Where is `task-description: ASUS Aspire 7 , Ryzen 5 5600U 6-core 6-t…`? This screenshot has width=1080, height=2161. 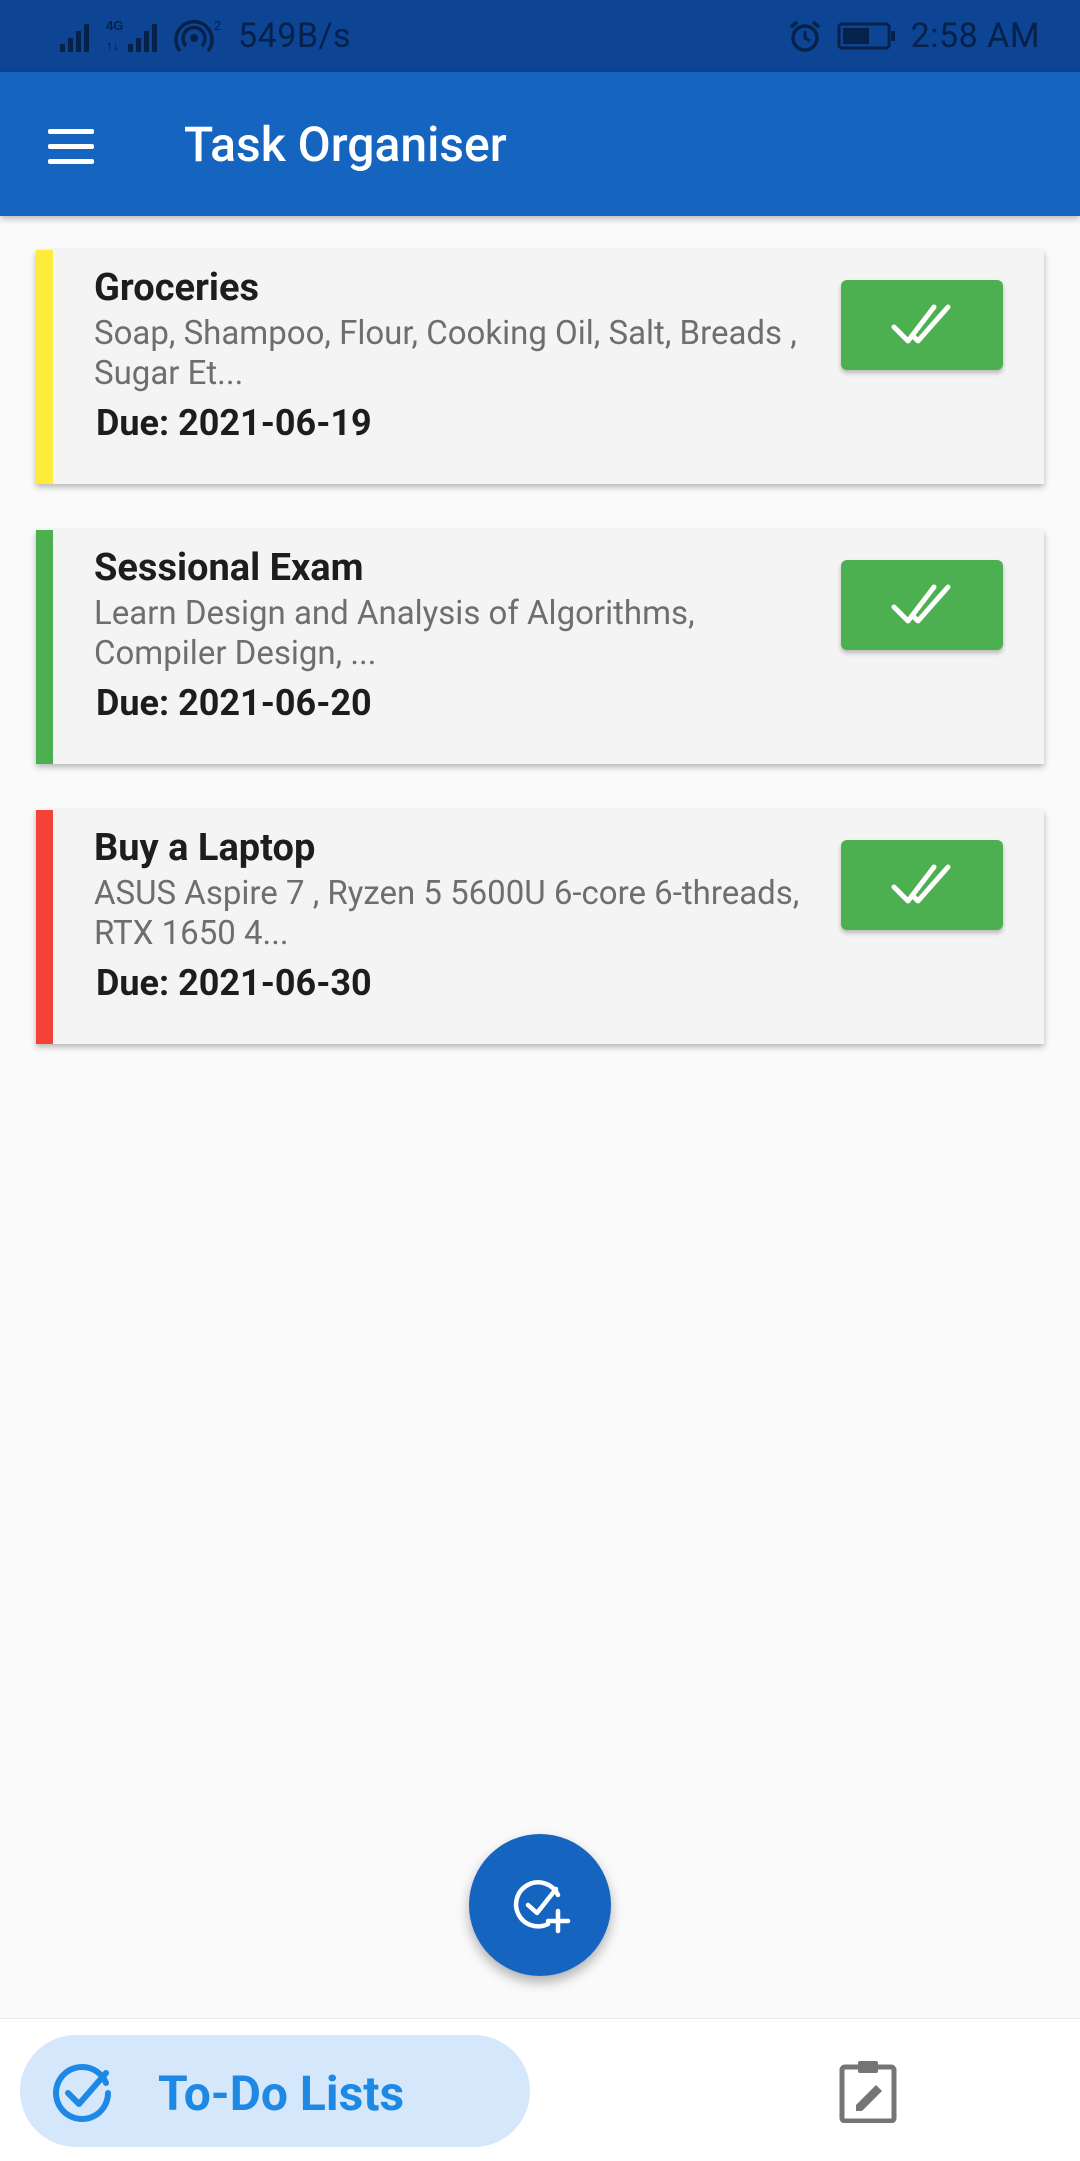 task-description: ASUS Aspire 7 , Ryzen 5 5600U 6-core 6-t… is located at coordinates (447, 913).